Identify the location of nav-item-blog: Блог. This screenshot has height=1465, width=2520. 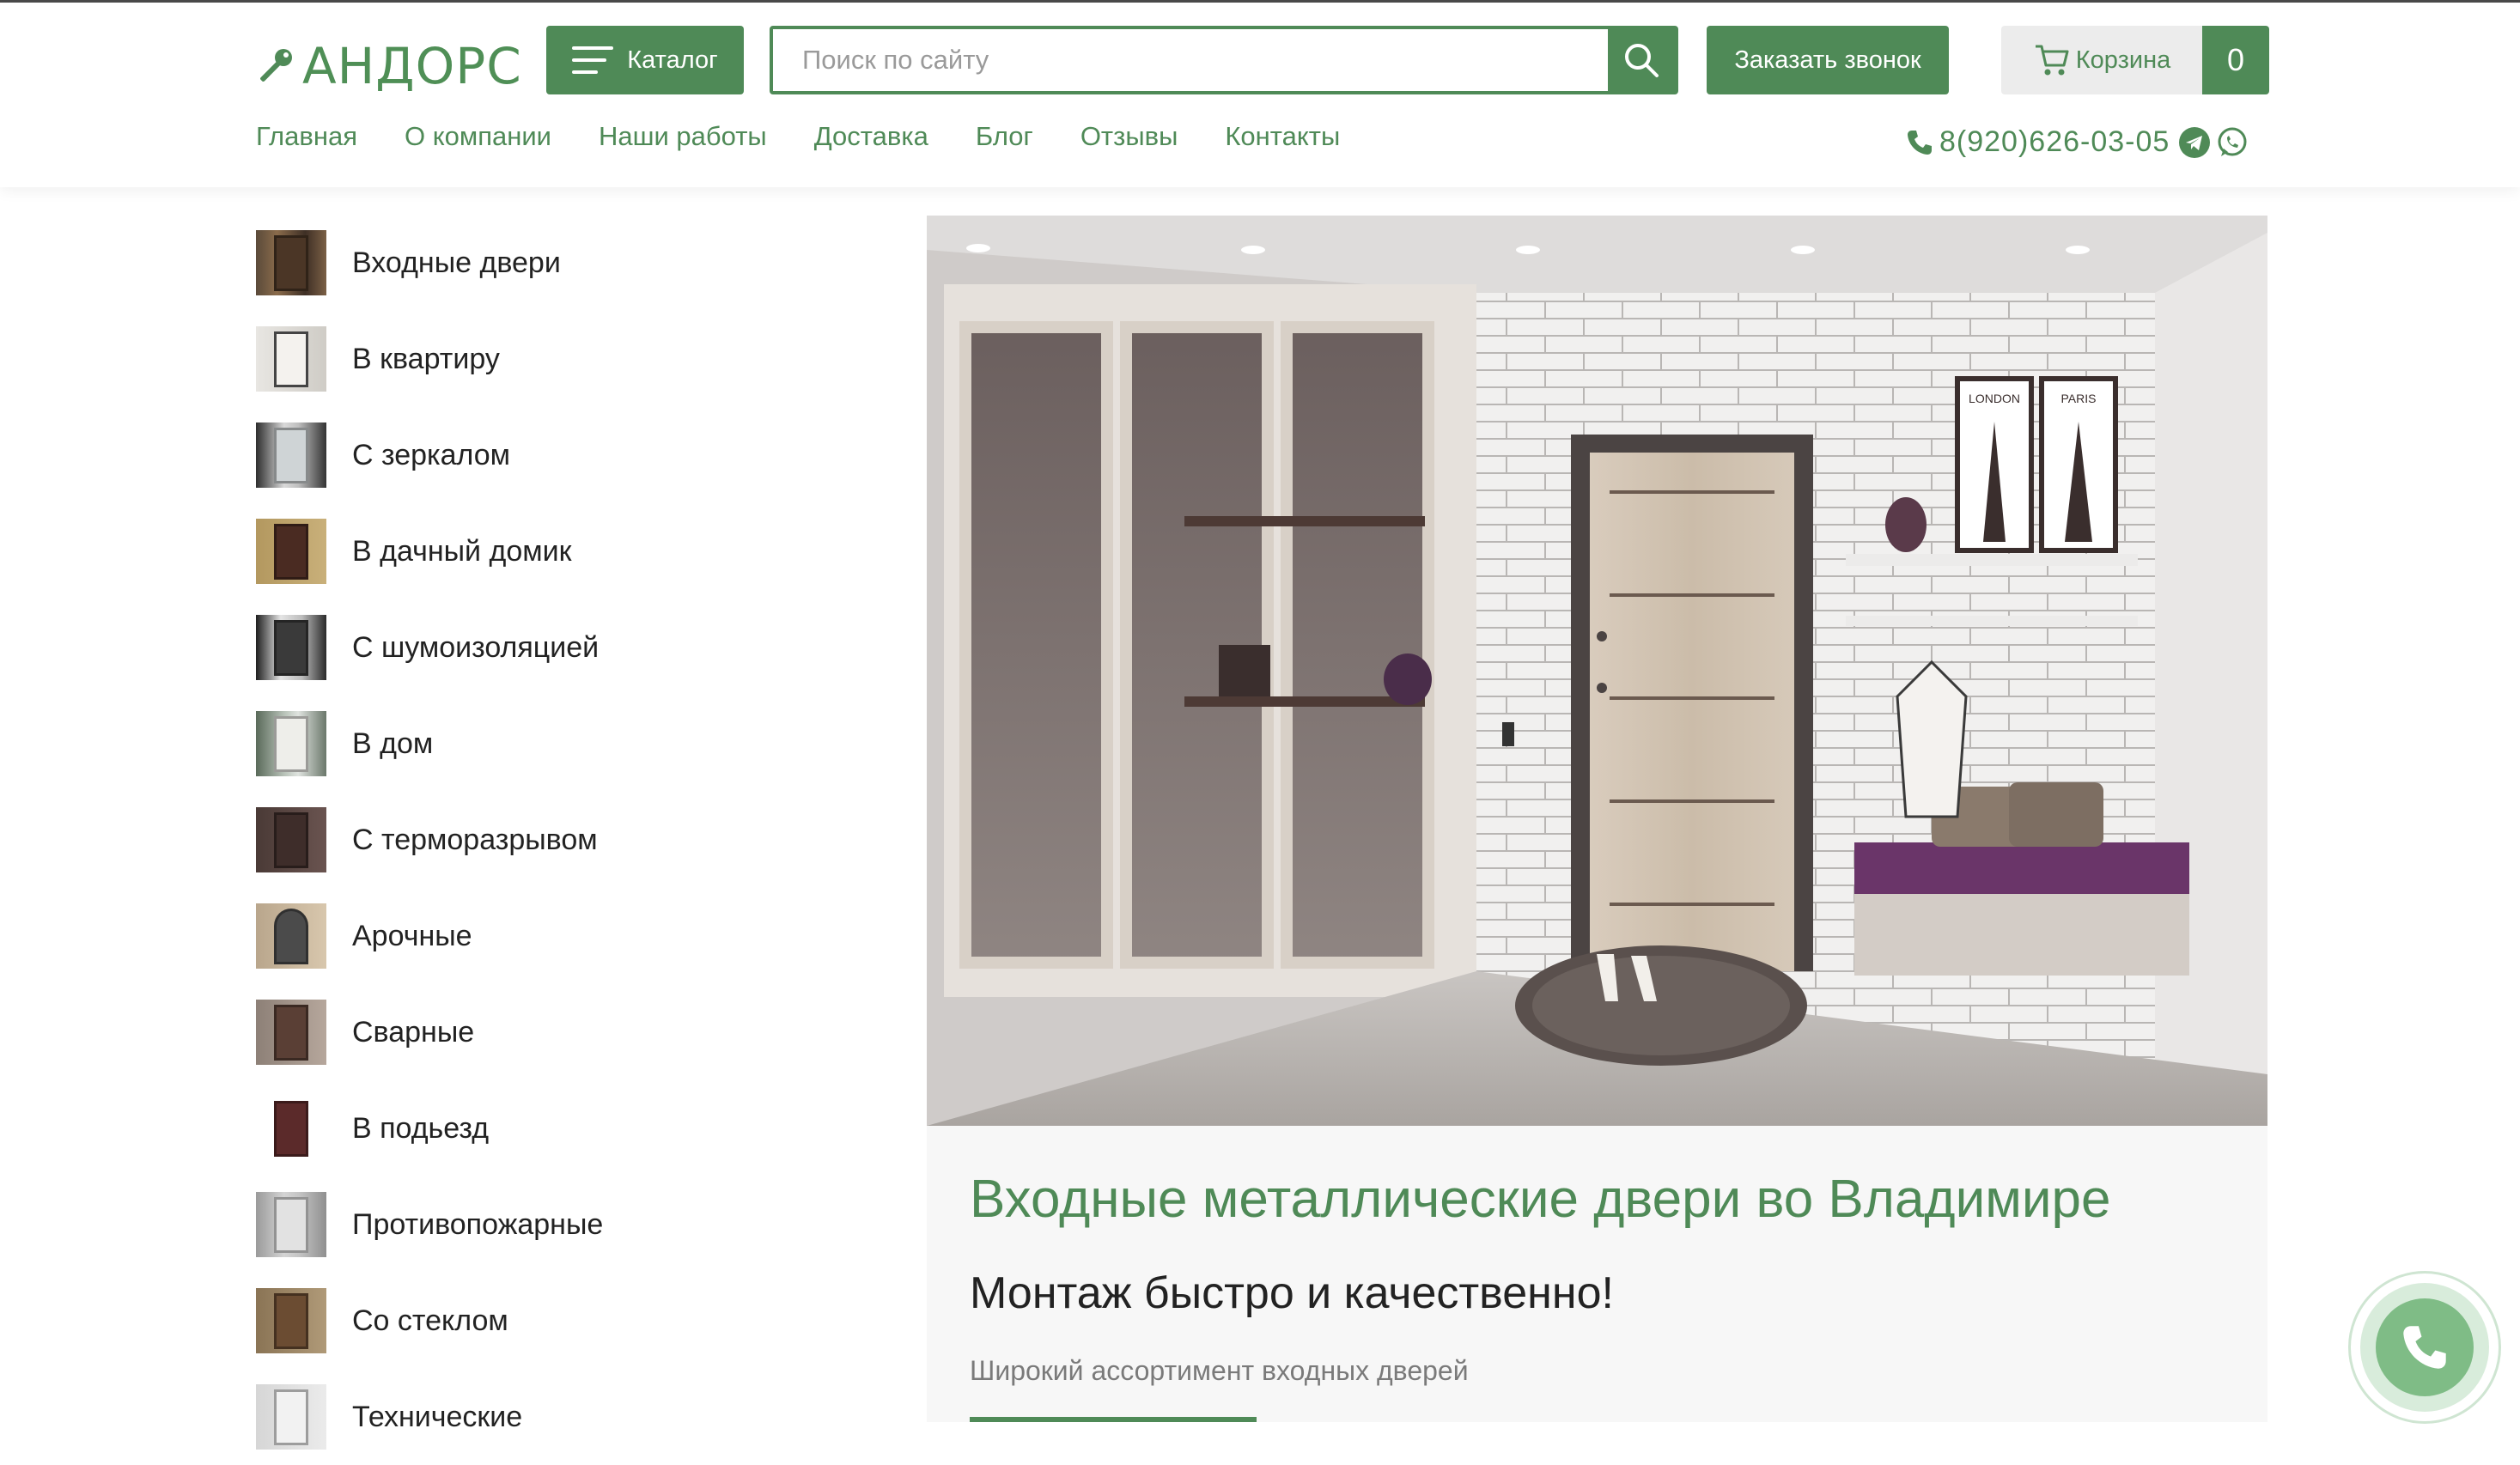
(1005, 137).